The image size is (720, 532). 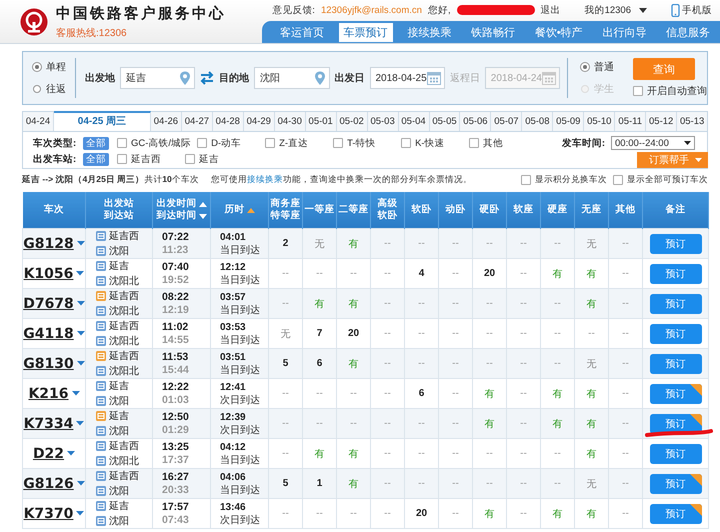 I want to click on field-label: 返程日, so click(x=465, y=78).